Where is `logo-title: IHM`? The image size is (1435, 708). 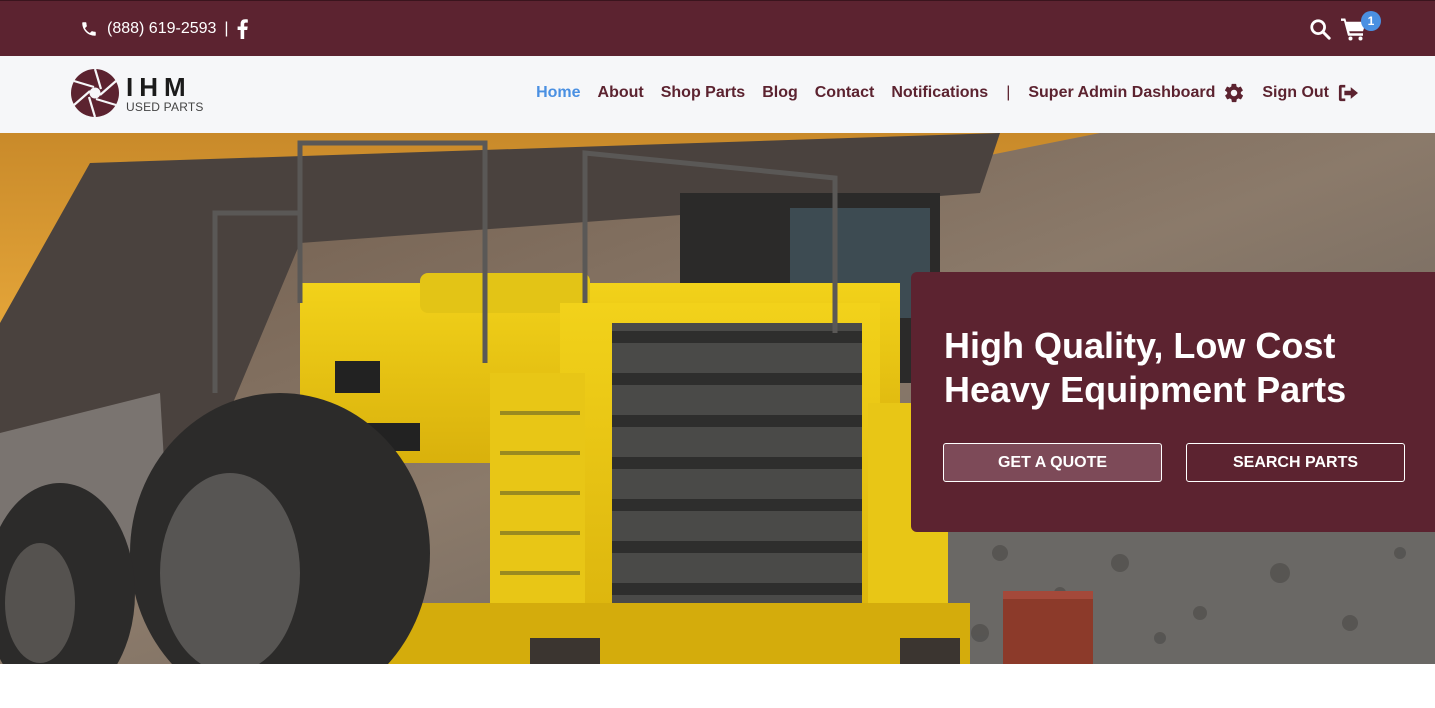 logo-title: IHM is located at coordinates (159, 86).